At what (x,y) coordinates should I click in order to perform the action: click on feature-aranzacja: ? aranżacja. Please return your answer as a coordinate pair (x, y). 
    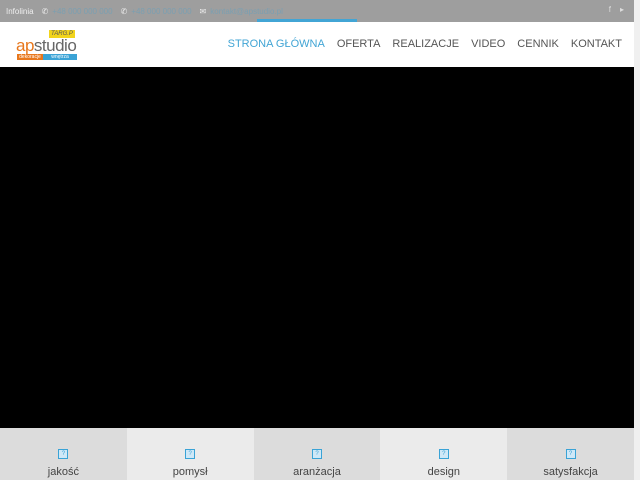
    Looking at the image, I should click on (317, 454).